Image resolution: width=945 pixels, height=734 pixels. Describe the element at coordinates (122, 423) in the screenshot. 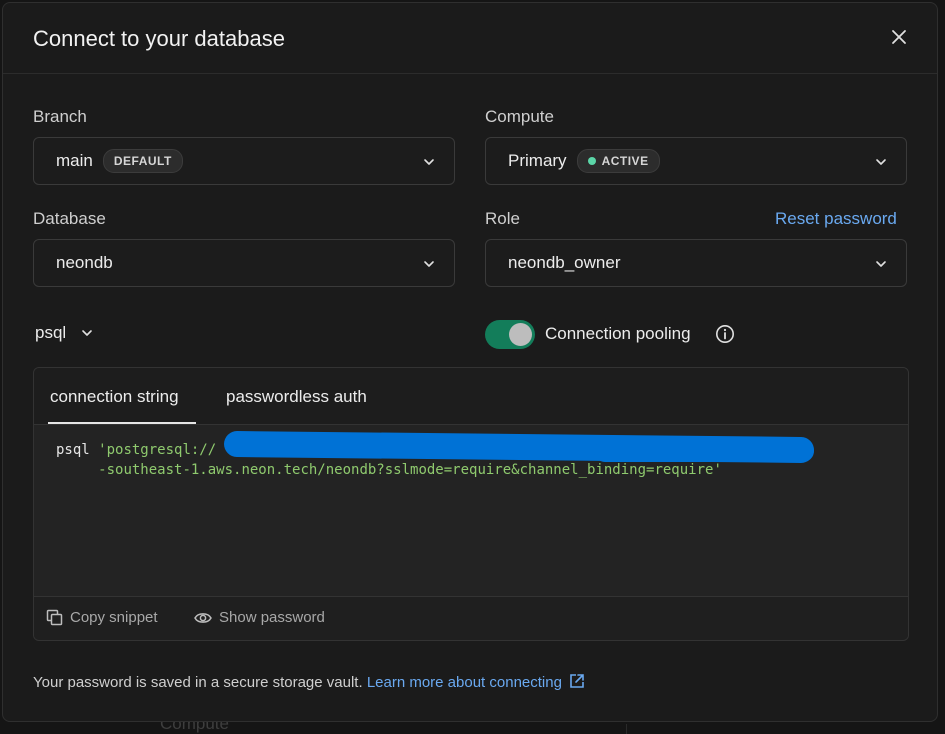

I see `active-tab-indicator` at that location.